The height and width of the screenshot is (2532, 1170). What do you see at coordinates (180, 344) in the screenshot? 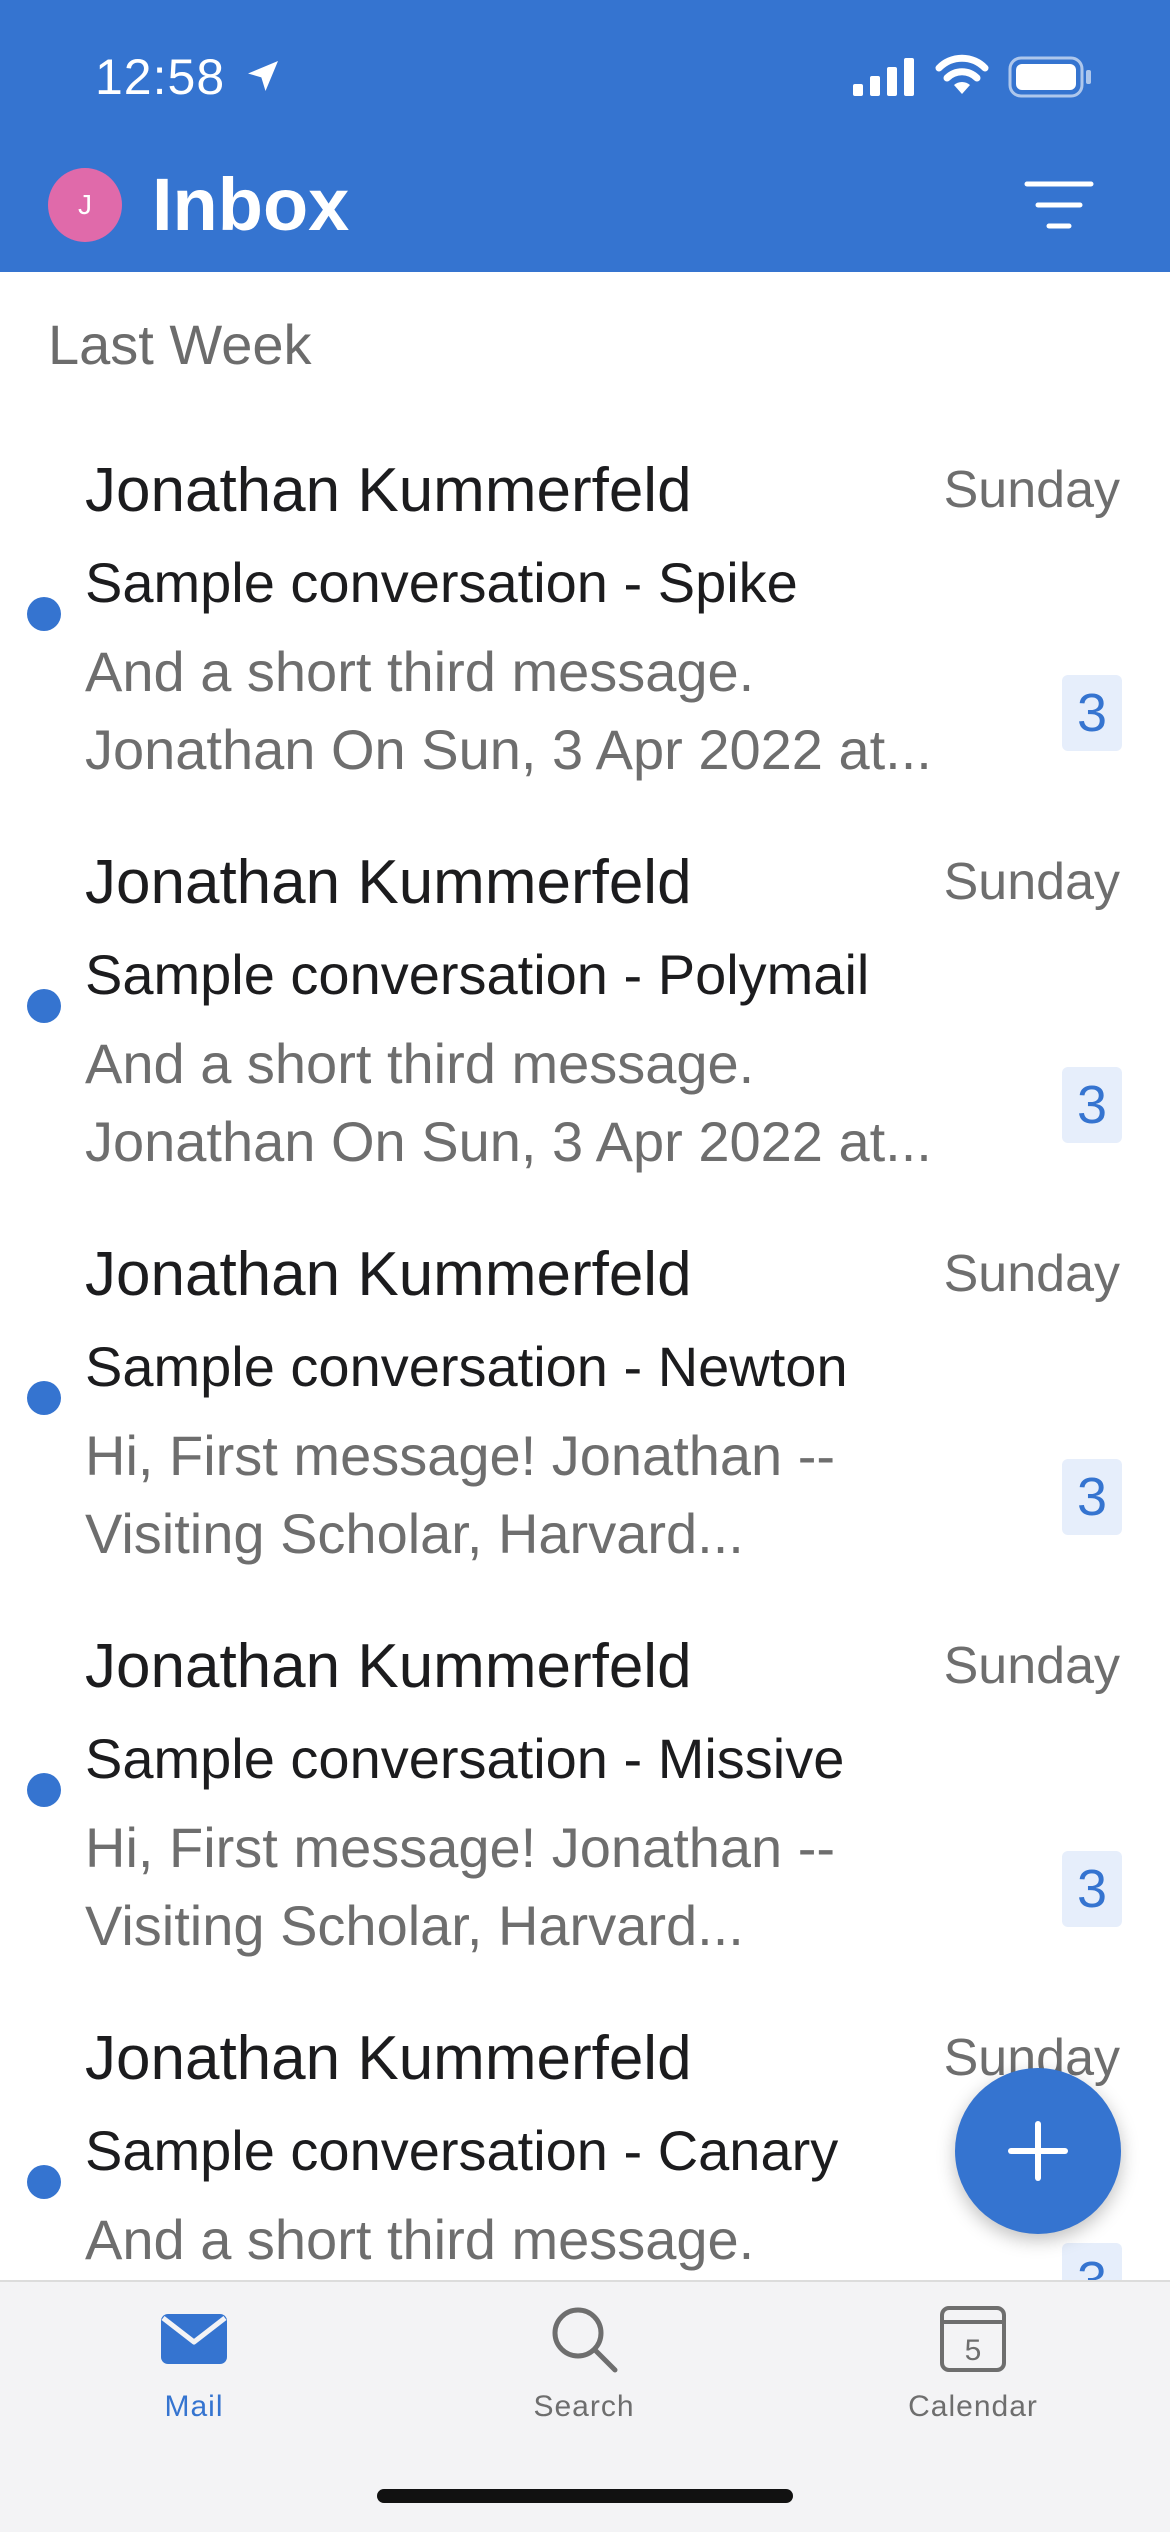
I see `section-header: Last Week` at bounding box center [180, 344].